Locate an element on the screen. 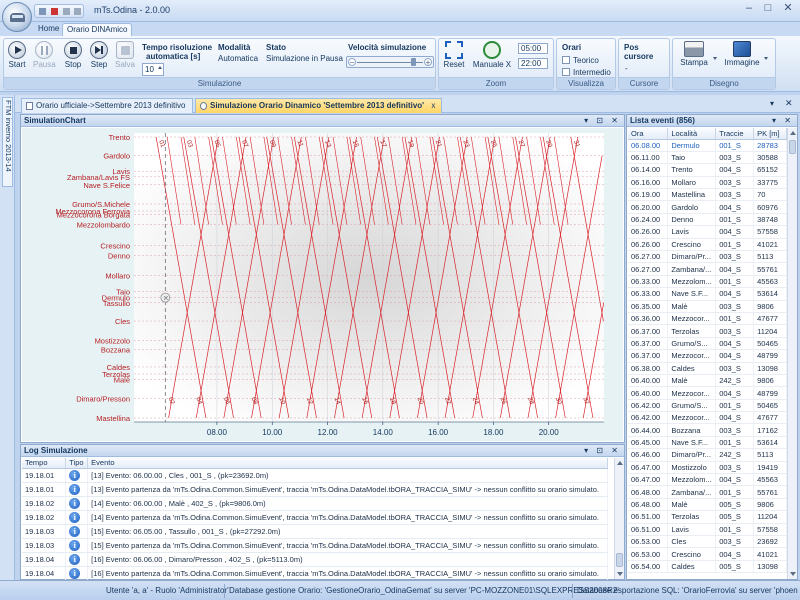  event-row: 06.27.00 Dimaro/Pr... 003_S 5113 is located at coordinates (707, 257).